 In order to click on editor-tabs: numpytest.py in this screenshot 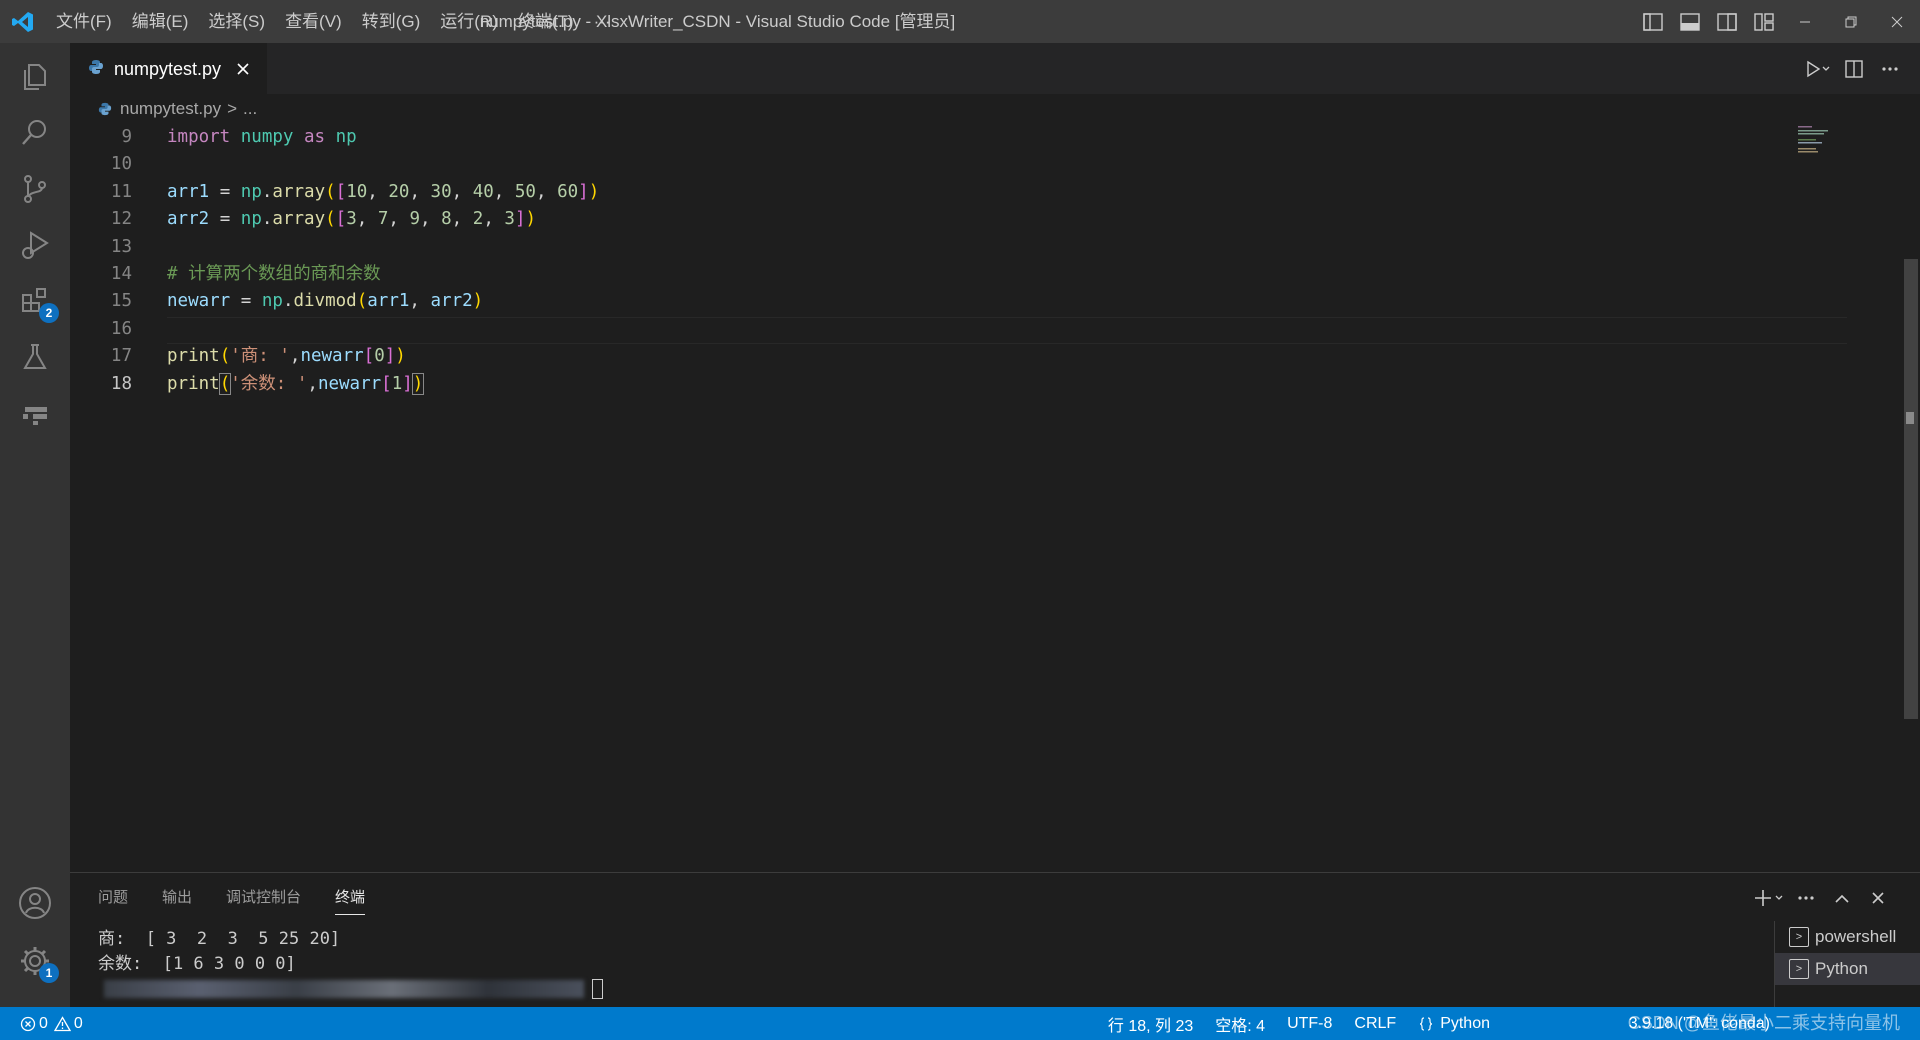, I will do `click(995, 68)`.